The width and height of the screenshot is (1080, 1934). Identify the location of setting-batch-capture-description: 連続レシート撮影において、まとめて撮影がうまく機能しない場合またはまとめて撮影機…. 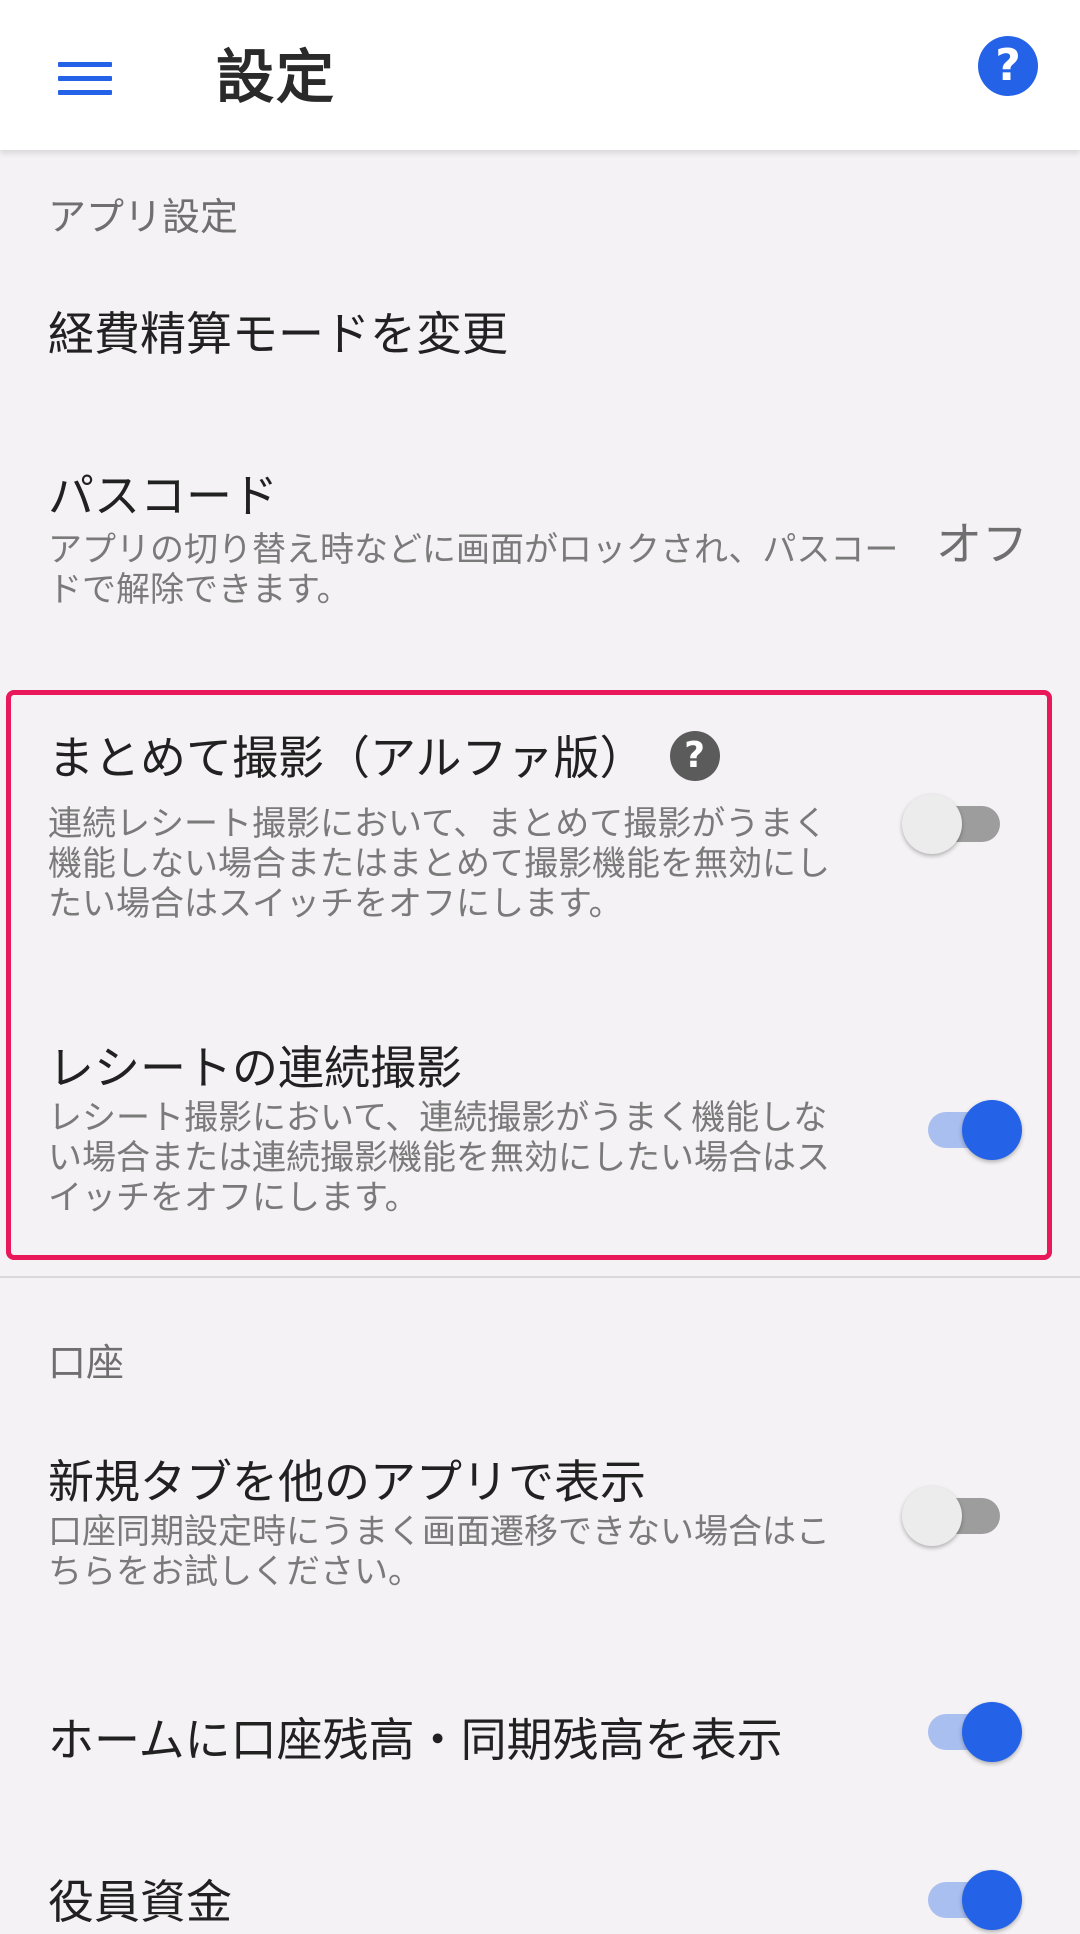
(439, 864).